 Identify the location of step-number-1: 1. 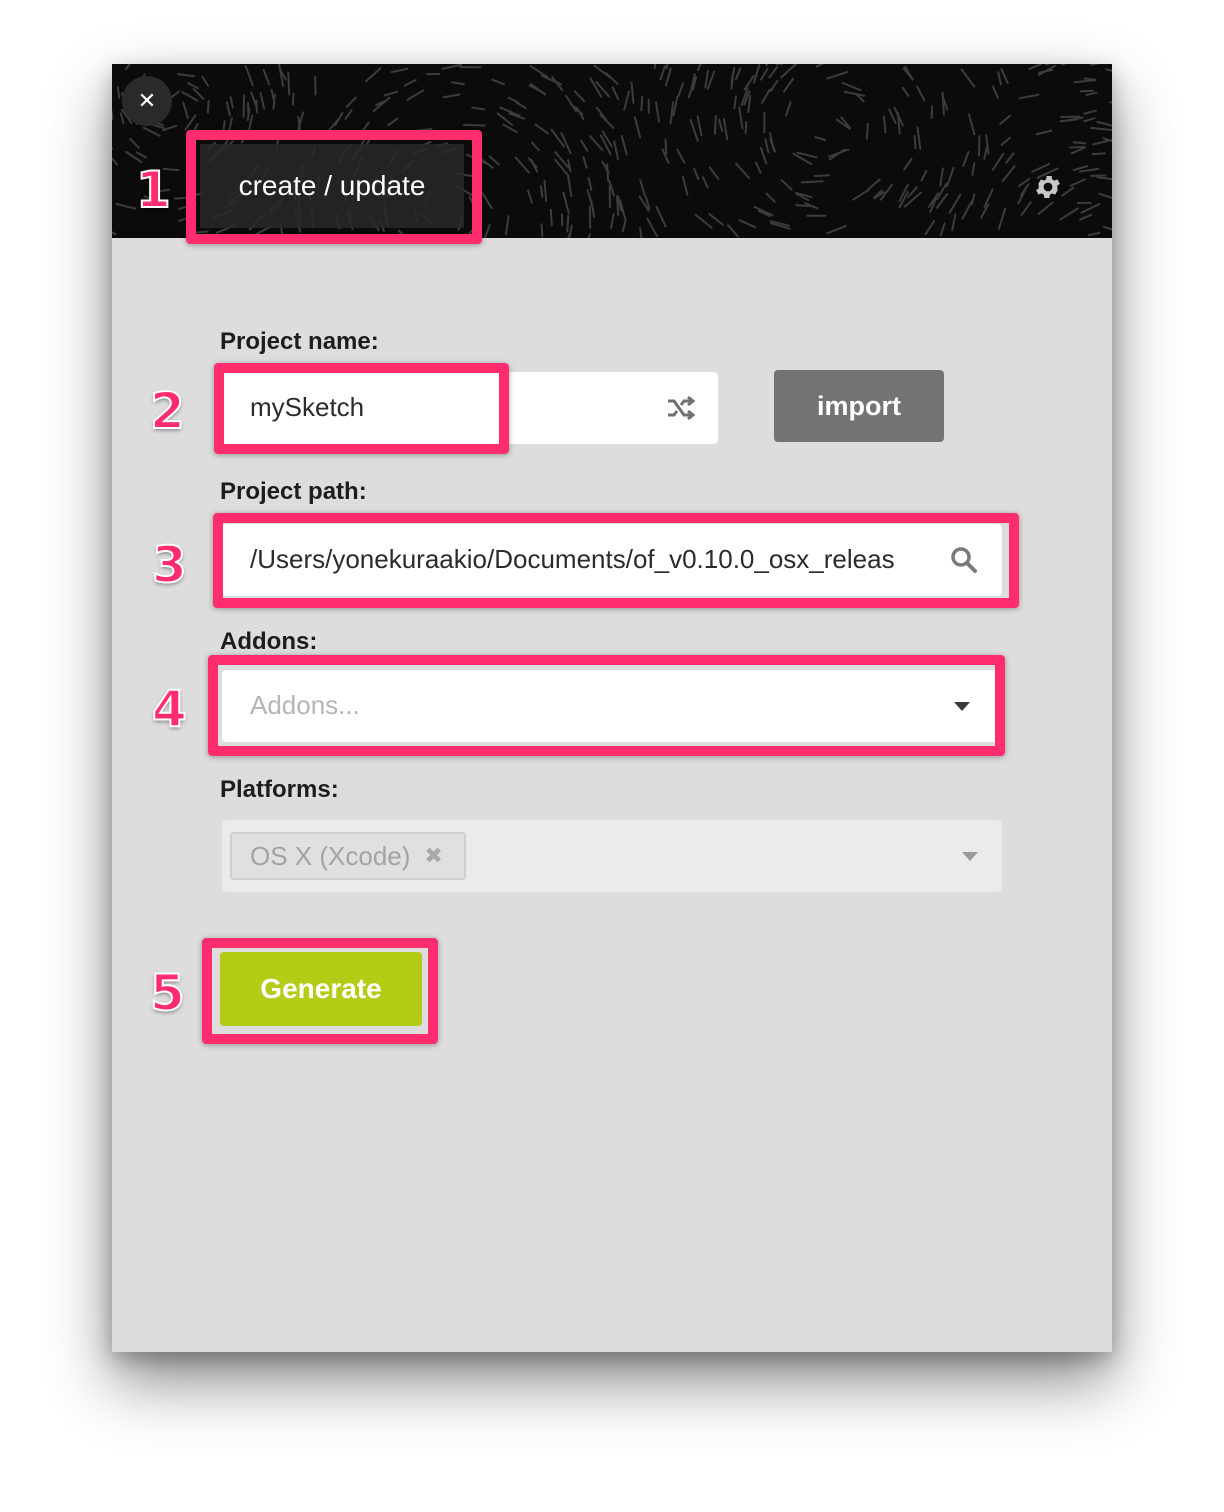
(153, 190).